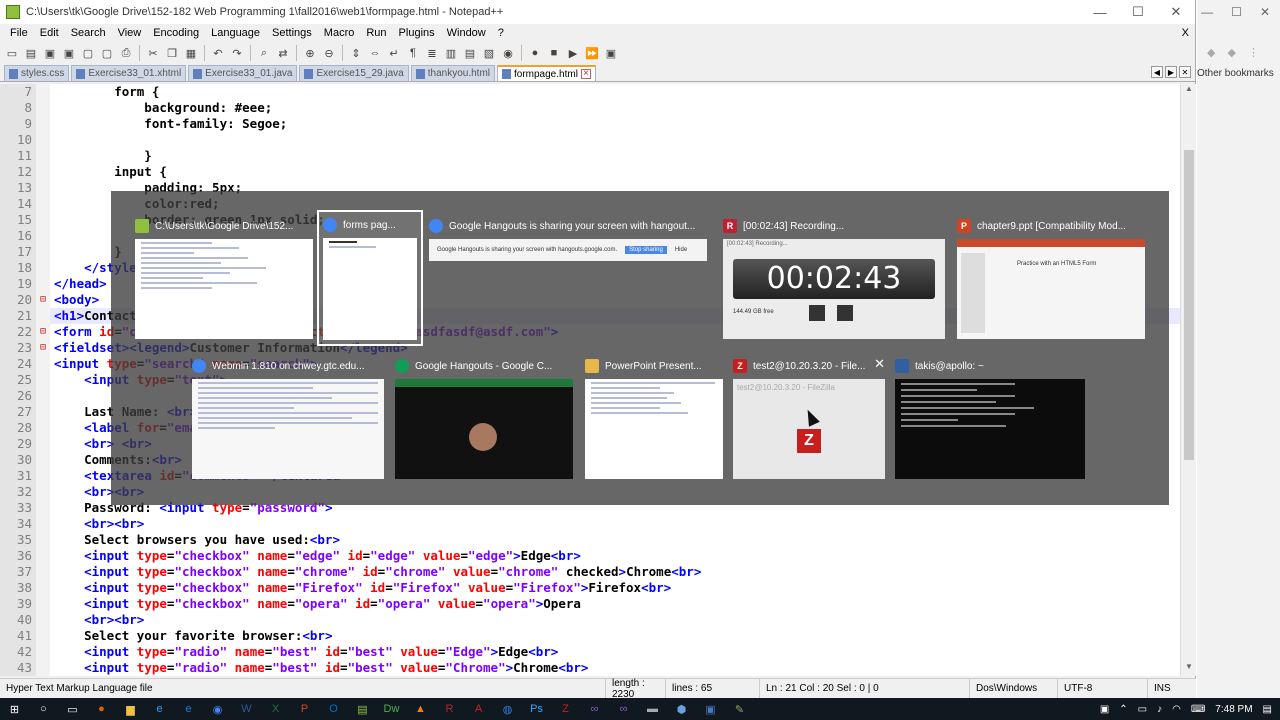 The width and height of the screenshot is (1280, 720). I want to click on zoom-out-icon: ⊖, so click(329, 53).